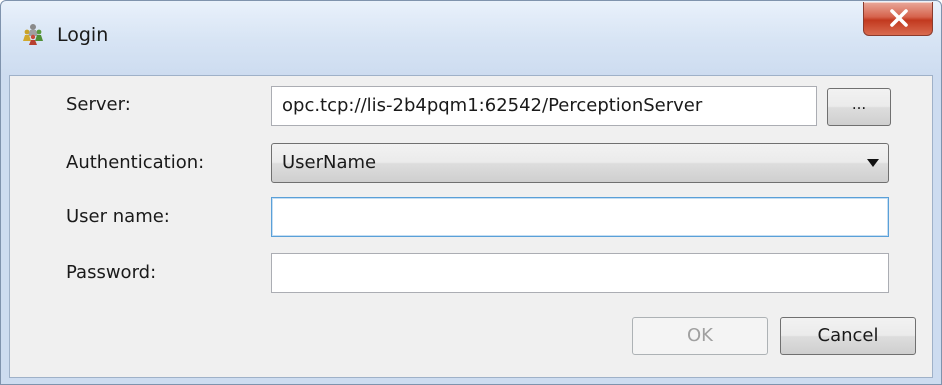  What do you see at coordinates (580, 163) in the screenshot?
I see `authentication-dropdown: UserName` at bounding box center [580, 163].